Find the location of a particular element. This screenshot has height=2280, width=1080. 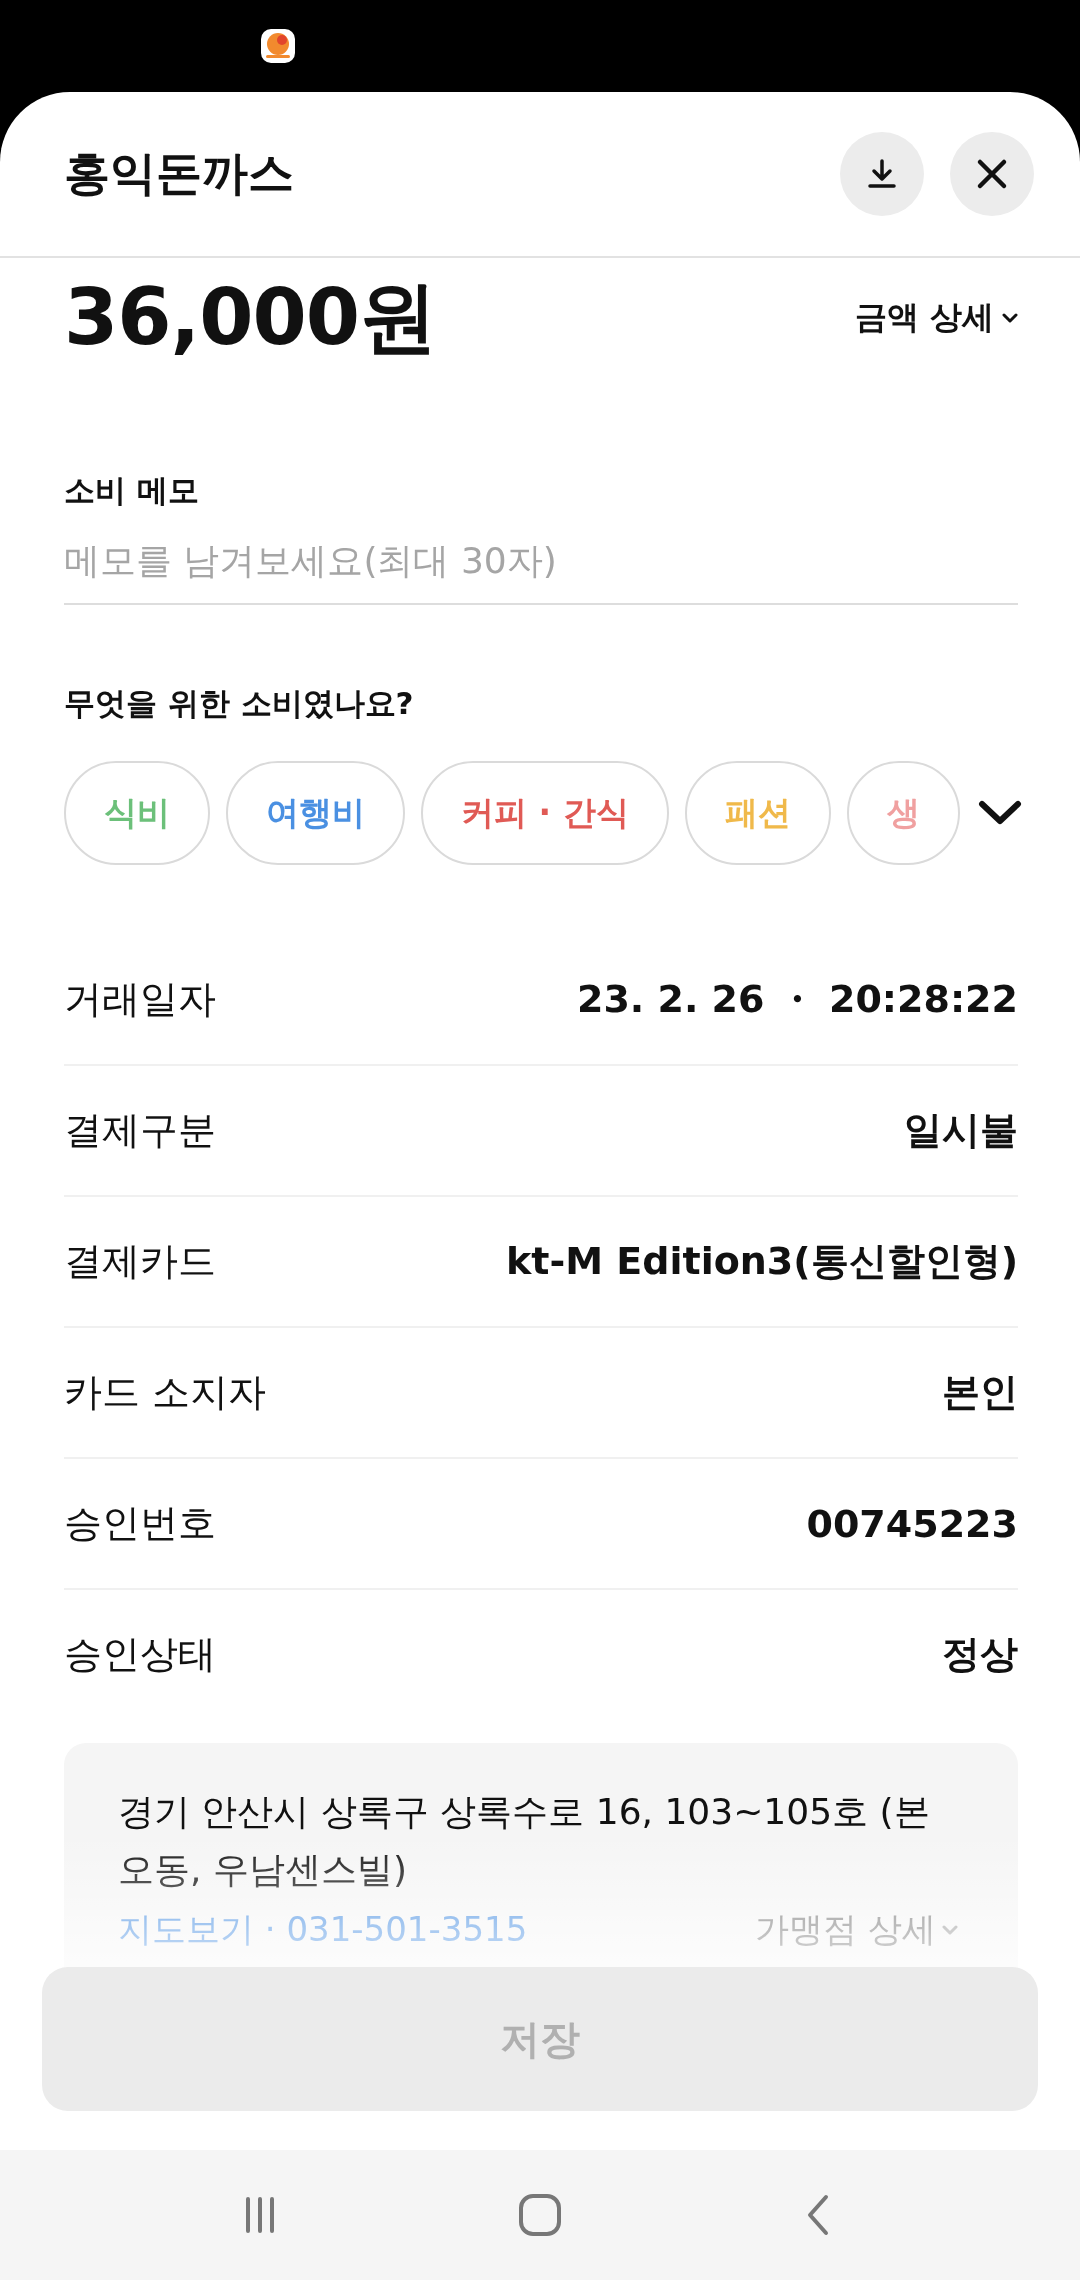

amount-detail-link: 금액 상세 is located at coordinates (936, 318).